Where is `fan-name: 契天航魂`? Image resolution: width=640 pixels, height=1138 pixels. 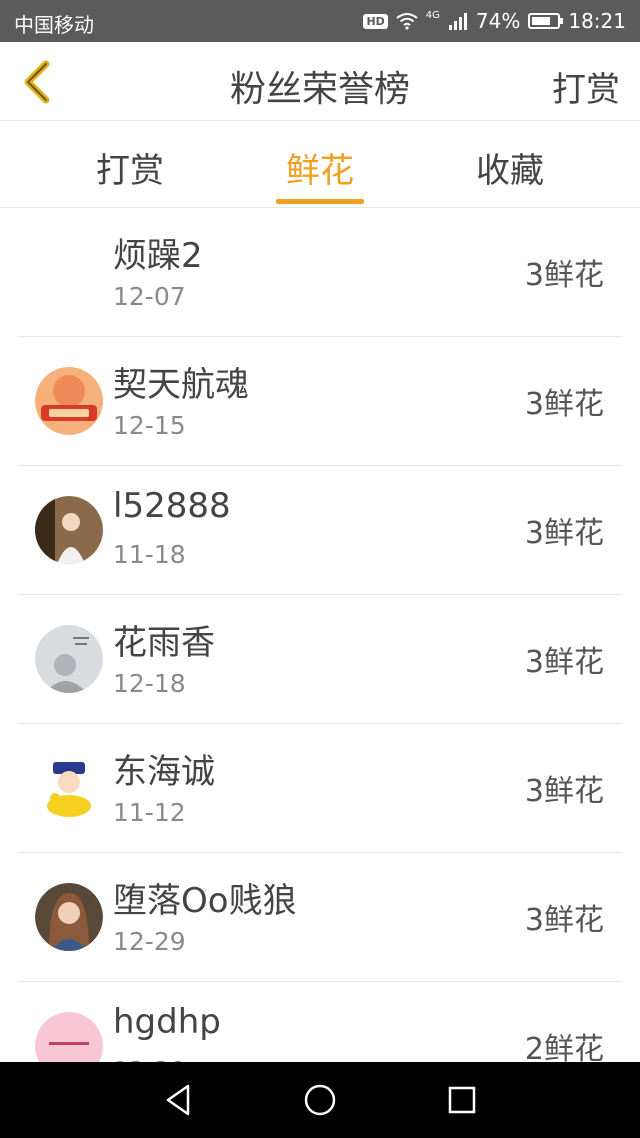
fan-name: 契天航魂 is located at coordinates (181, 385).